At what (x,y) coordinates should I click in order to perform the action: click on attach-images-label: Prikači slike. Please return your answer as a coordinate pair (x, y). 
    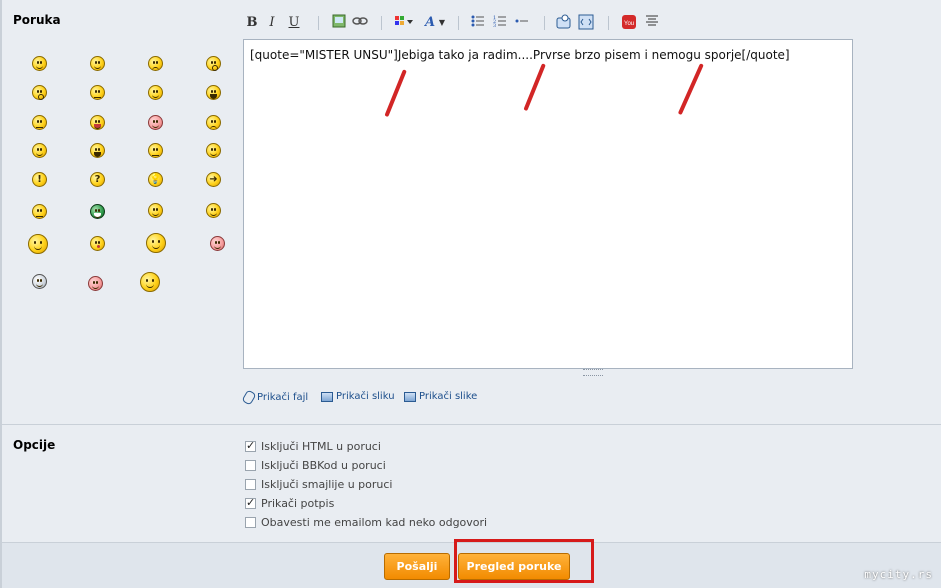
    Looking at the image, I should click on (448, 396).